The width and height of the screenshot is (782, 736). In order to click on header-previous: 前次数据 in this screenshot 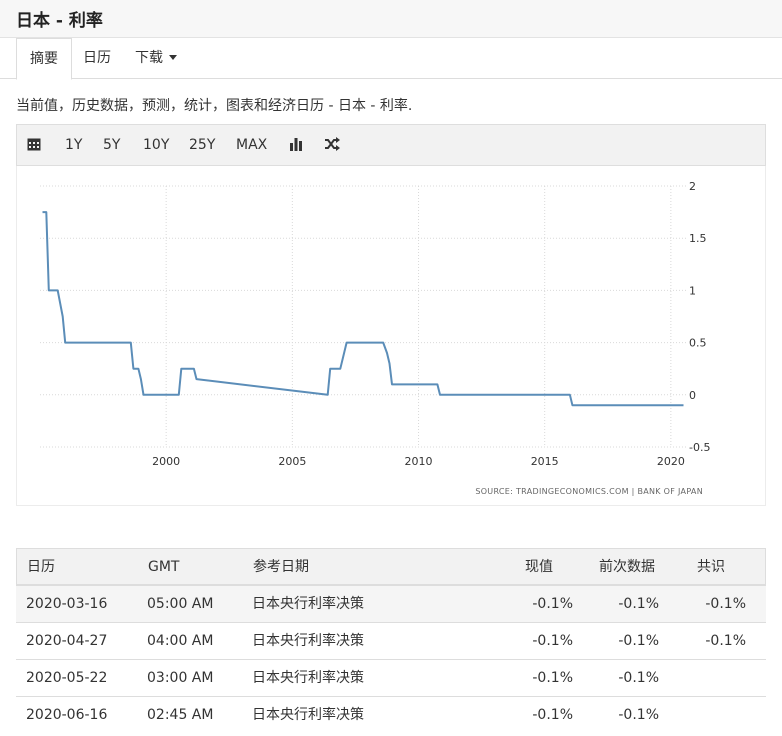, I will do `click(627, 567)`.